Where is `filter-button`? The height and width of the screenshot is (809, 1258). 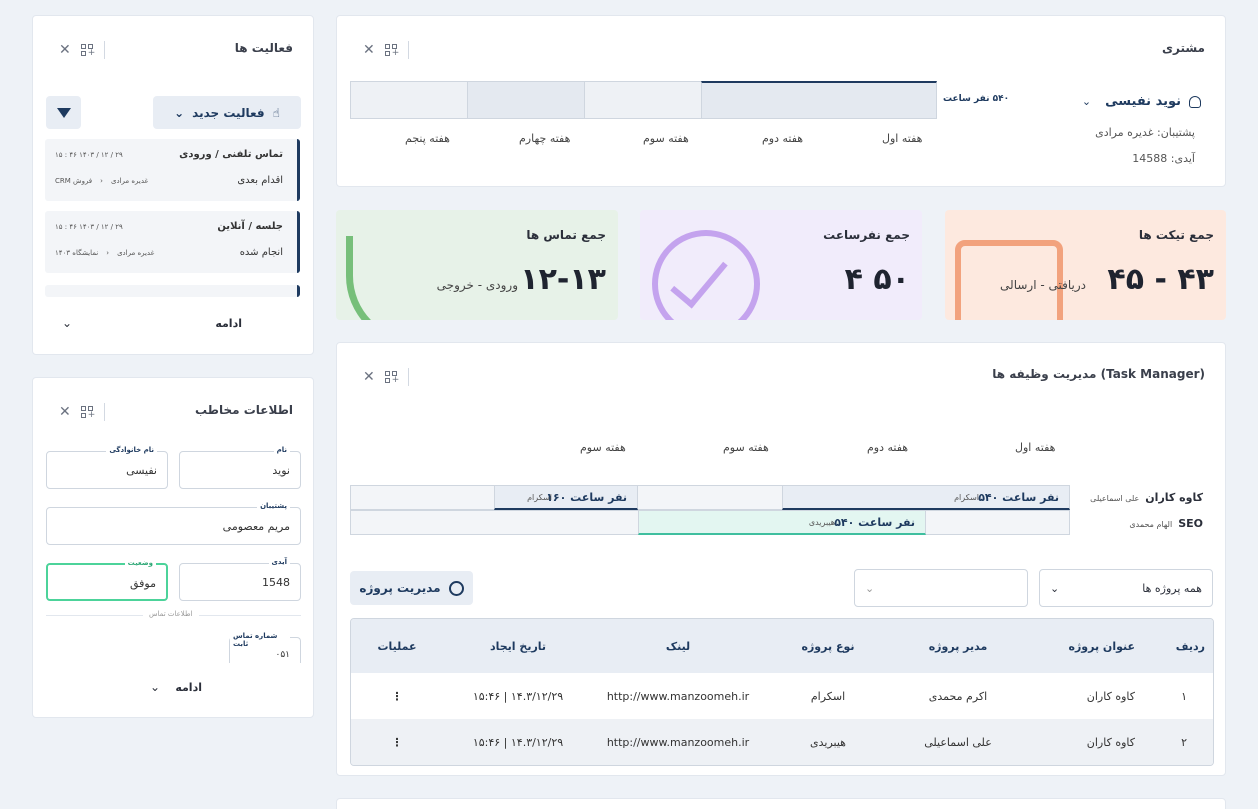
filter-button is located at coordinates (63, 112).